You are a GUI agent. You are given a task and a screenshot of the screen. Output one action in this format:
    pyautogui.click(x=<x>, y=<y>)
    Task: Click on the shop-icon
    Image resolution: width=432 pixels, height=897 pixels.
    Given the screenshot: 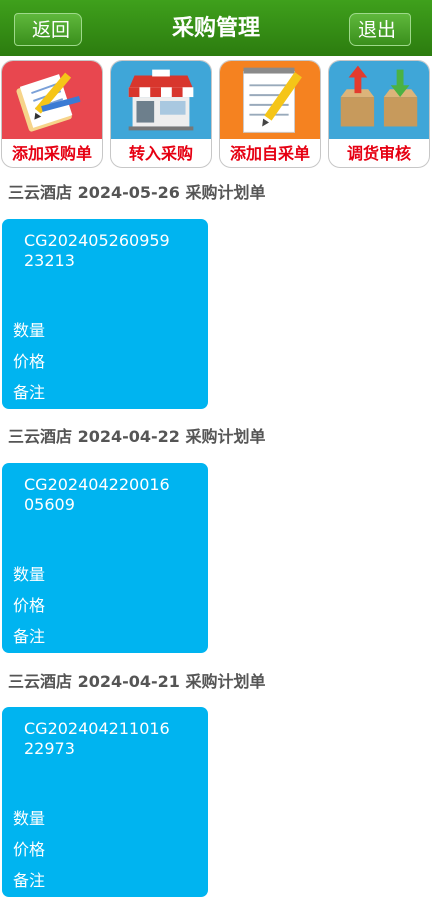 What is the action you would take?
    pyautogui.click(x=161, y=100)
    